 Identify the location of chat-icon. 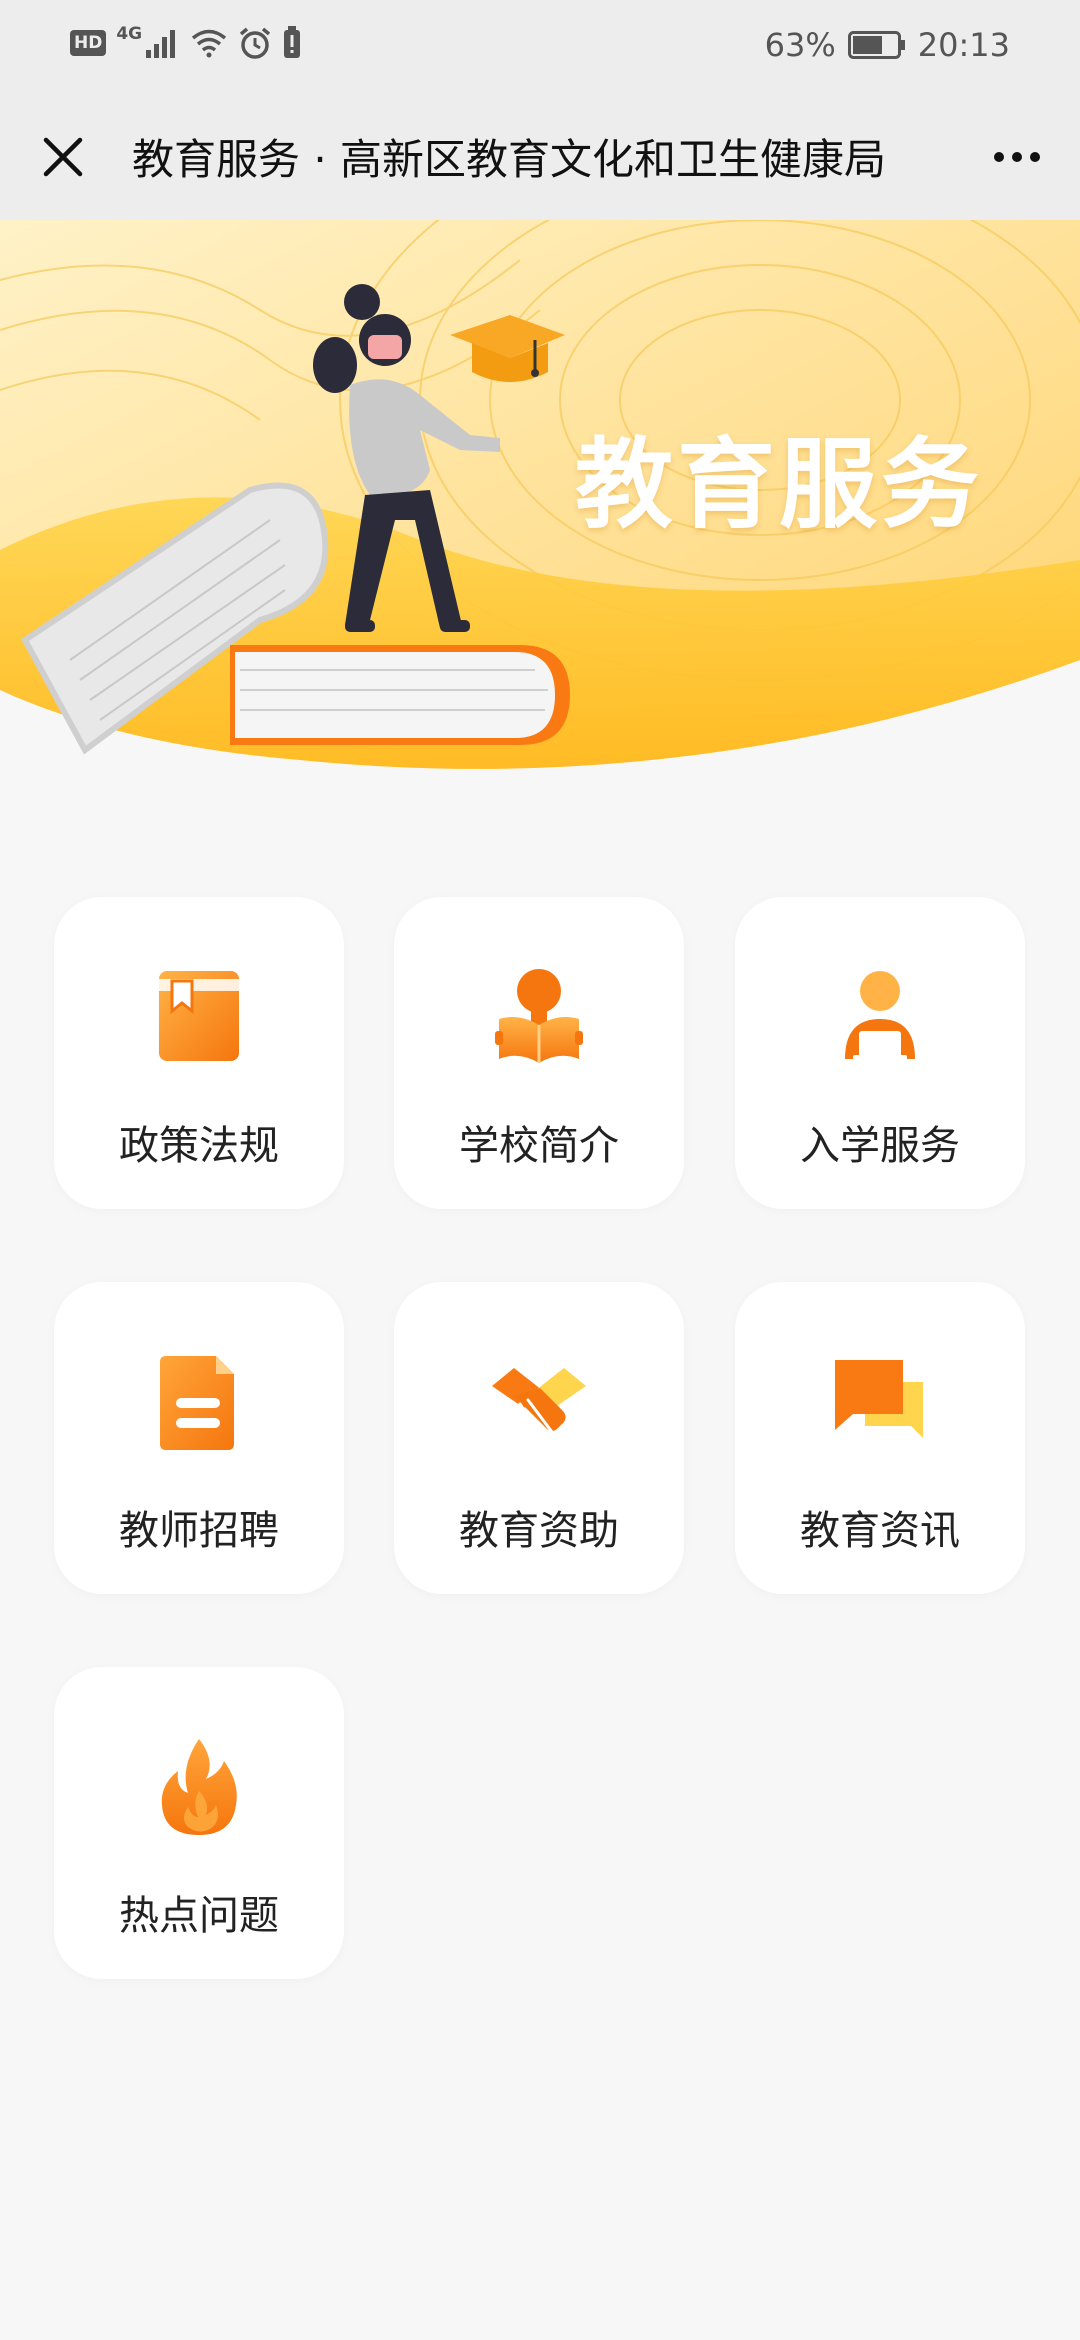
(879, 1399).